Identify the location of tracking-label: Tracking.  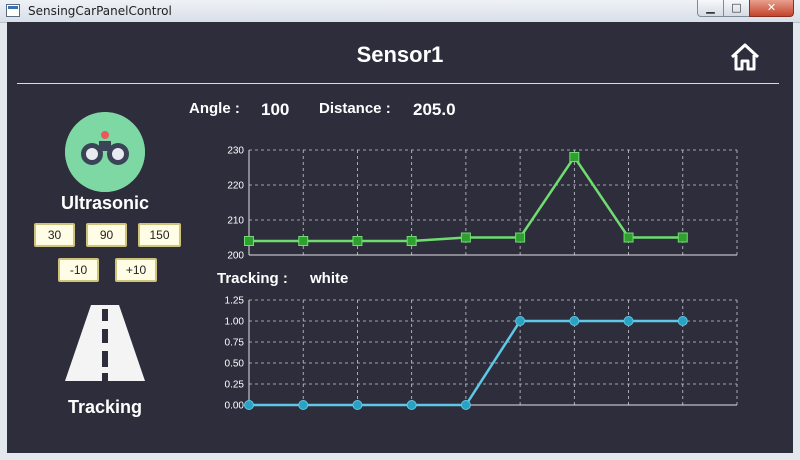
(105, 407).